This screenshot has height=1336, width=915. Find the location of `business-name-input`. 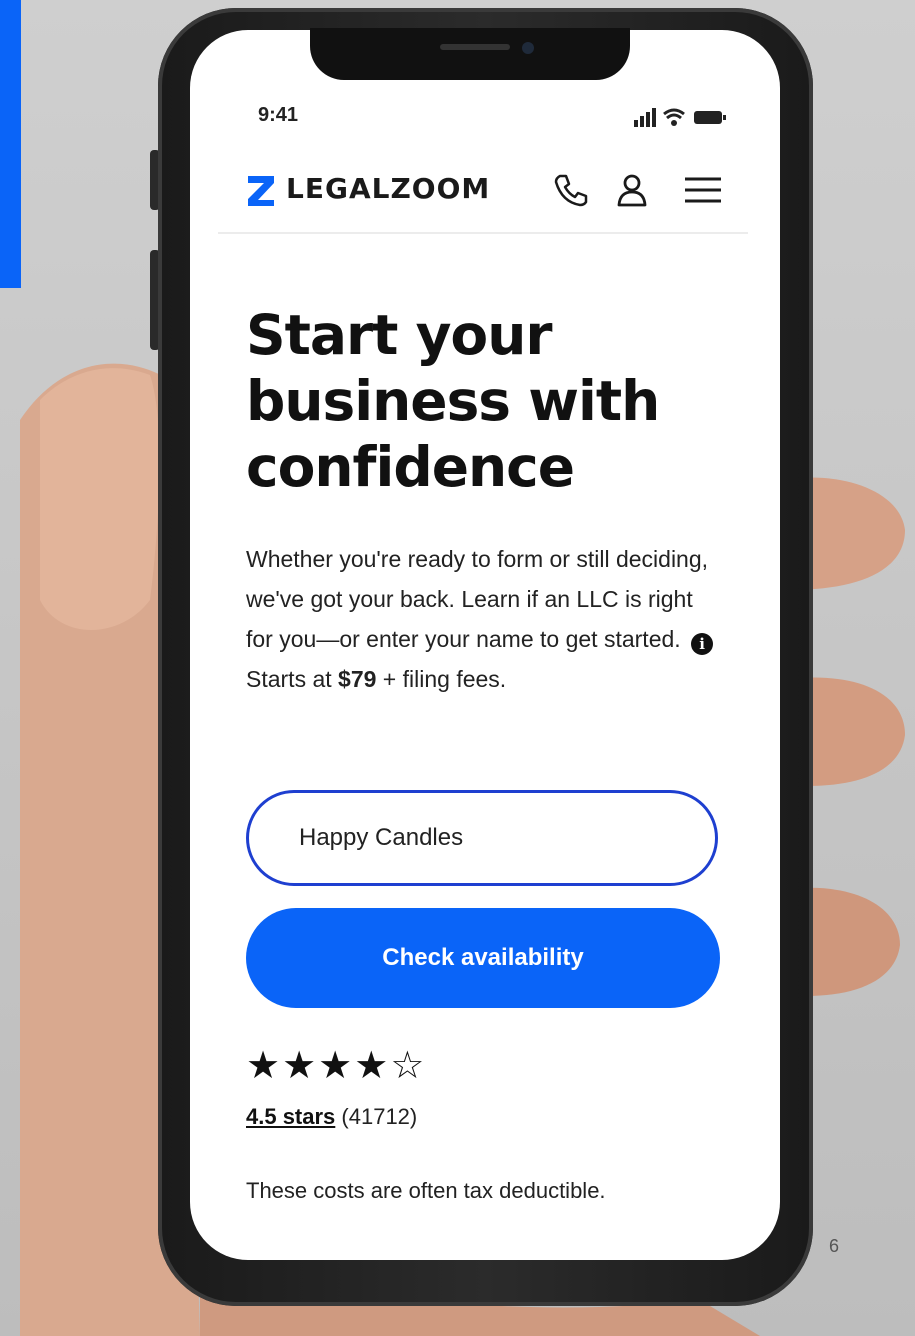

business-name-input is located at coordinates (482, 838).